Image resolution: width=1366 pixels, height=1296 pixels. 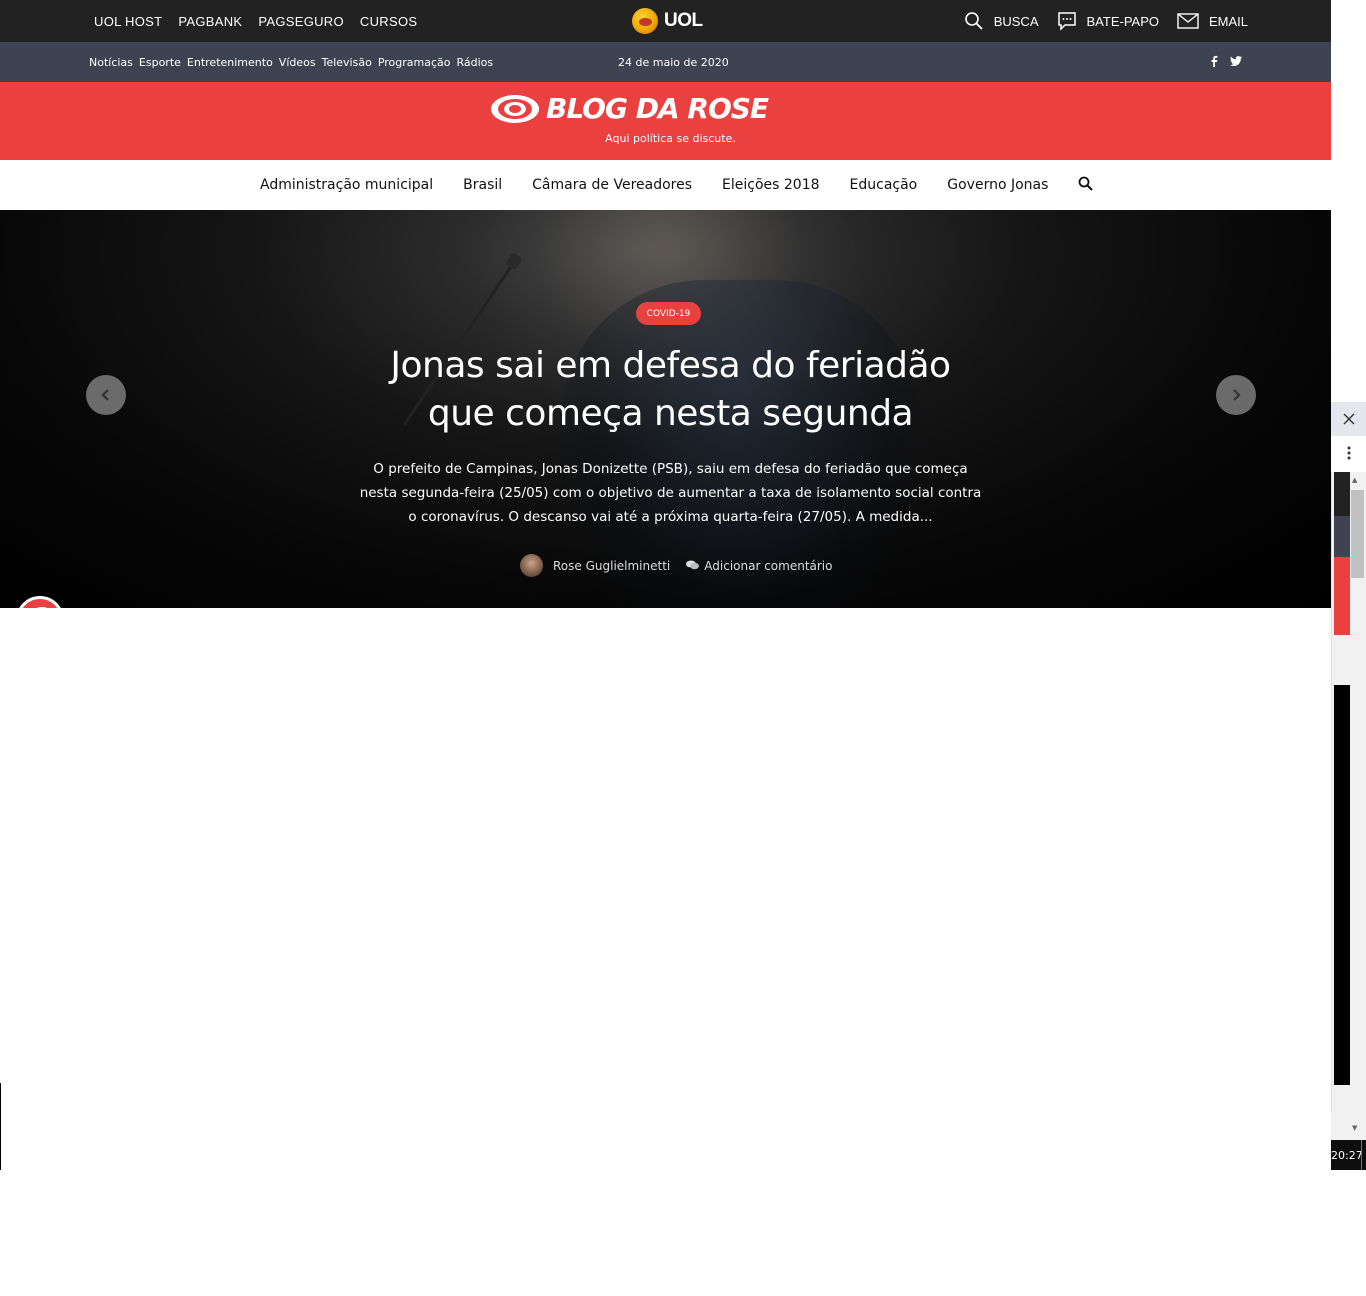 I want to click on uol-actions: BUSCA BATE-PAPO EMAIL, so click(x=1106, y=21).